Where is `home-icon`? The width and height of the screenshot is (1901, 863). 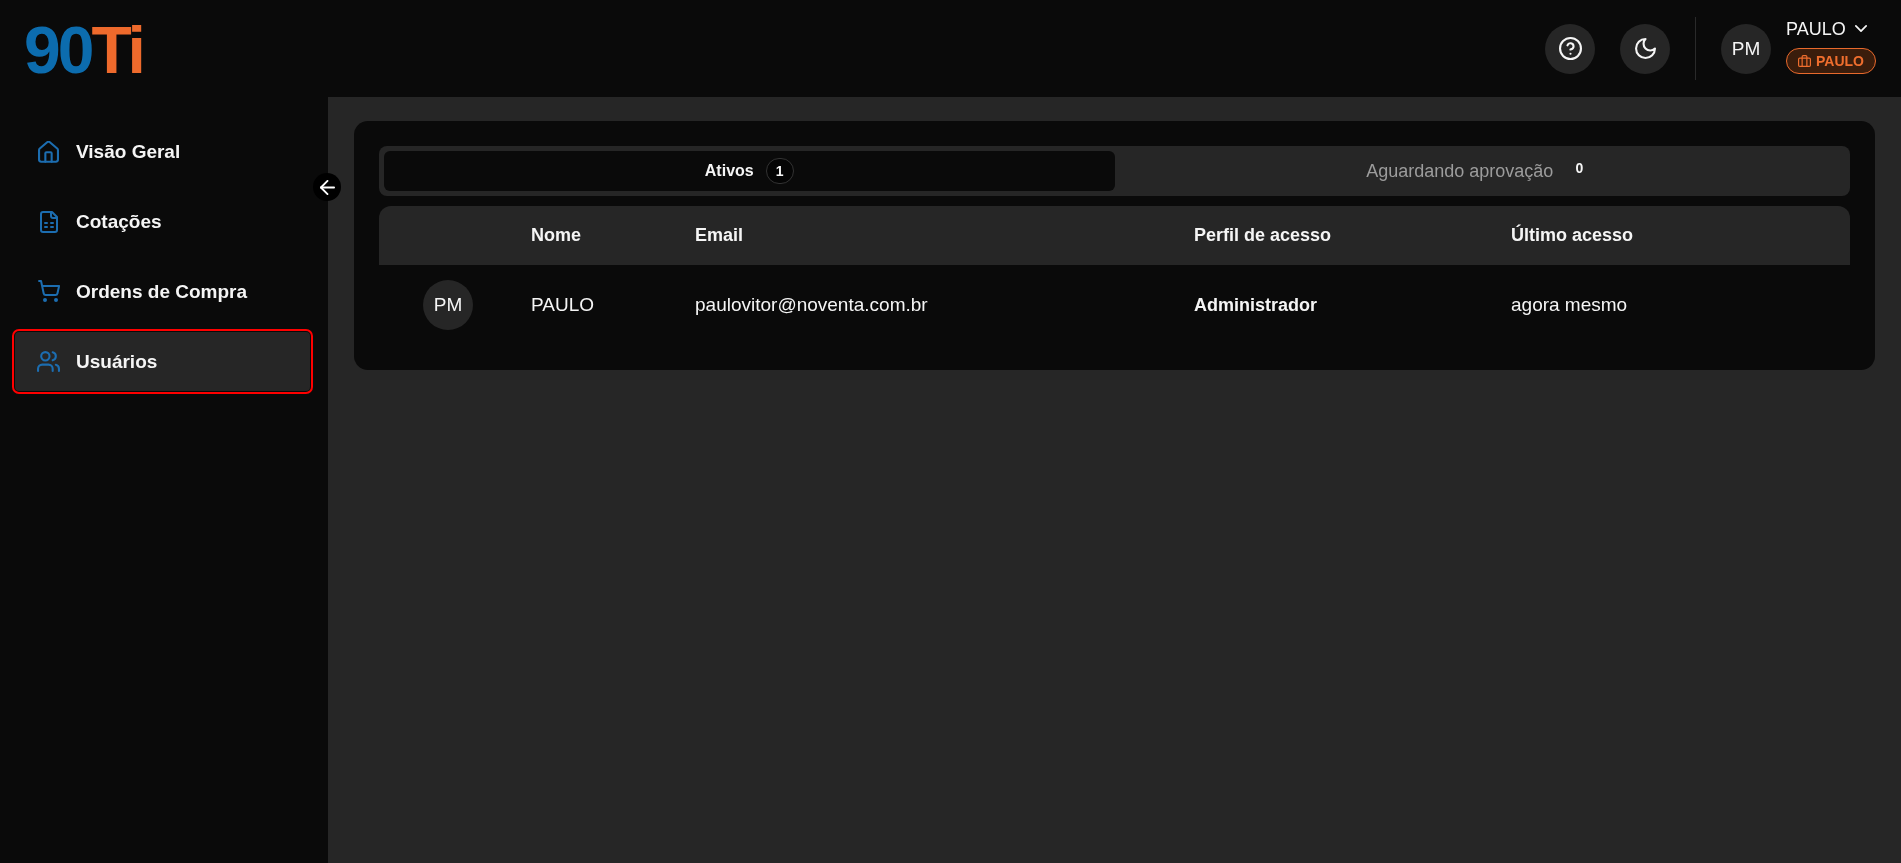
home-icon is located at coordinates (48, 151).